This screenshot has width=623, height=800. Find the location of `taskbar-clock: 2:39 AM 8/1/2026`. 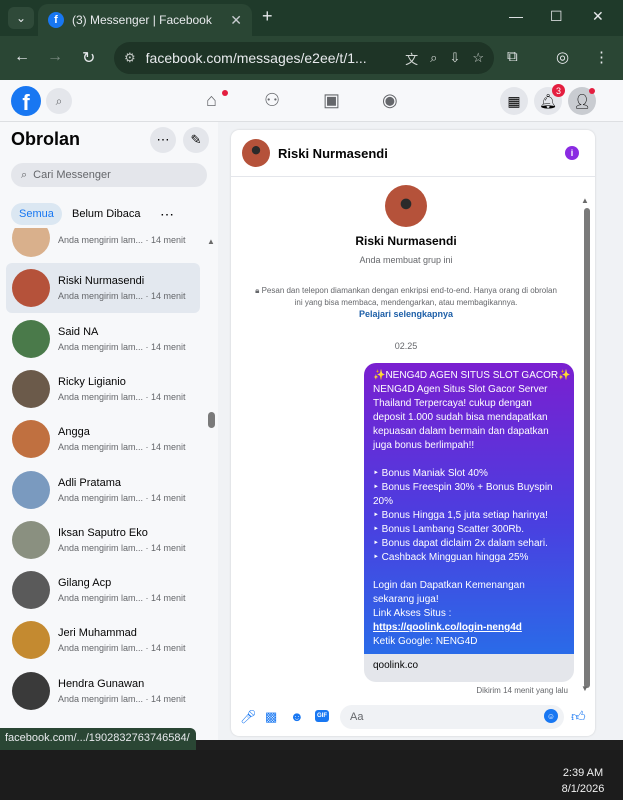

taskbar-clock: 2:39 AM 8/1/2026 is located at coordinates (583, 781).